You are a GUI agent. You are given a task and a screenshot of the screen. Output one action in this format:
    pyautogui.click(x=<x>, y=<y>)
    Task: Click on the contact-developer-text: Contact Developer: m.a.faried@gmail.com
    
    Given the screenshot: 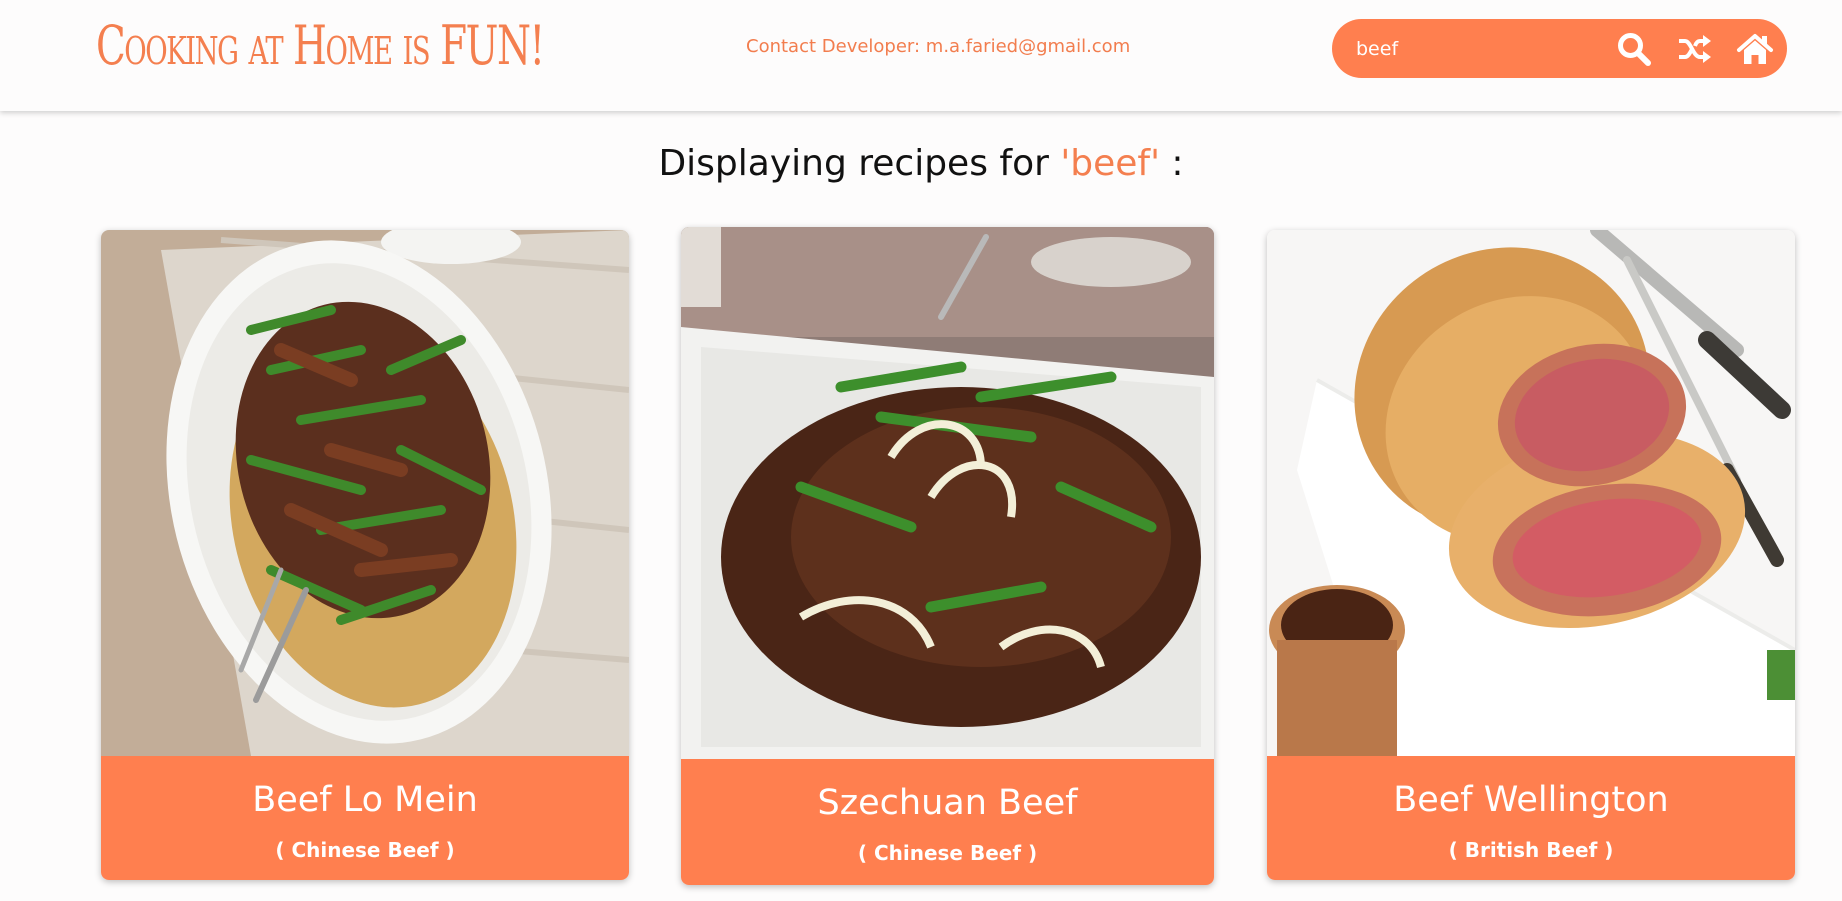 What is the action you would take?
    pyautogui.click(x=938, y=46)
    